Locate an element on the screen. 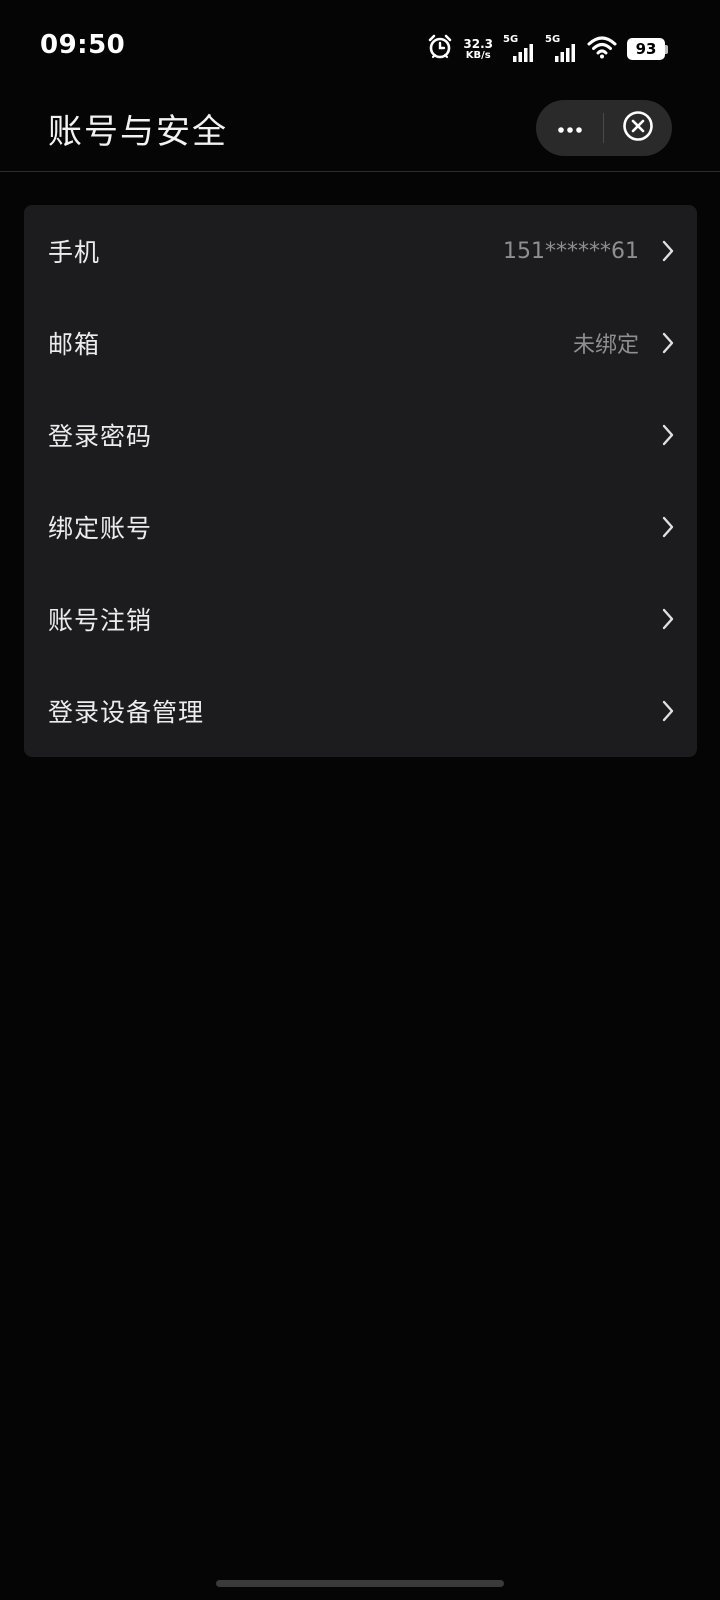 Image resolution: width=720 pixels, height=1600 pixels. sim1-signal-icon: 5G is located at coordinates (519, 48).